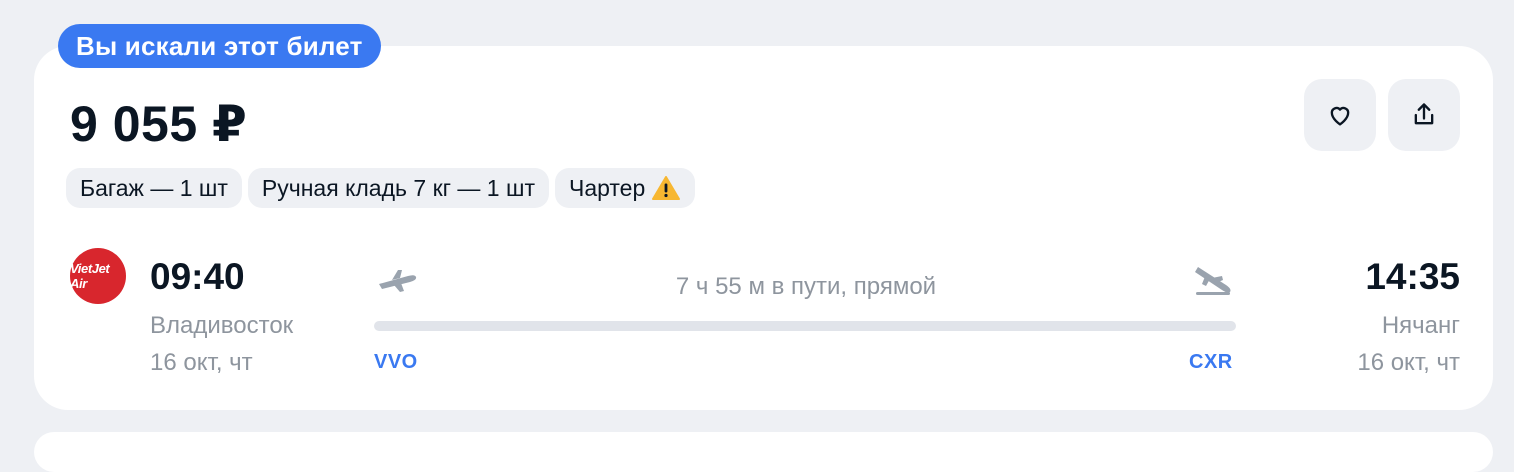 The height and width of the screenshot is (472, 1514). Describe the element at coordinates (805, 326) in the screenshot. I see `route-progress-track` at that location.